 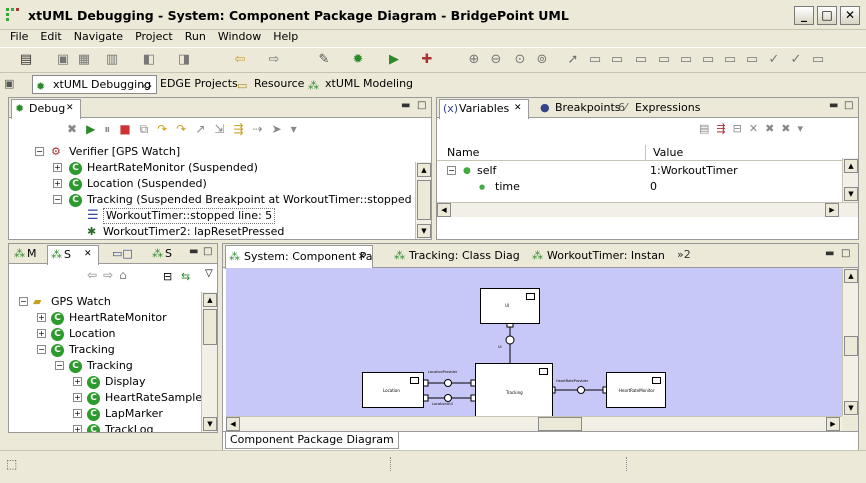 What do you see at coordinates (19, 38) in the screenshot?
I see `menu-file: File` at bounding box center [19, 38].